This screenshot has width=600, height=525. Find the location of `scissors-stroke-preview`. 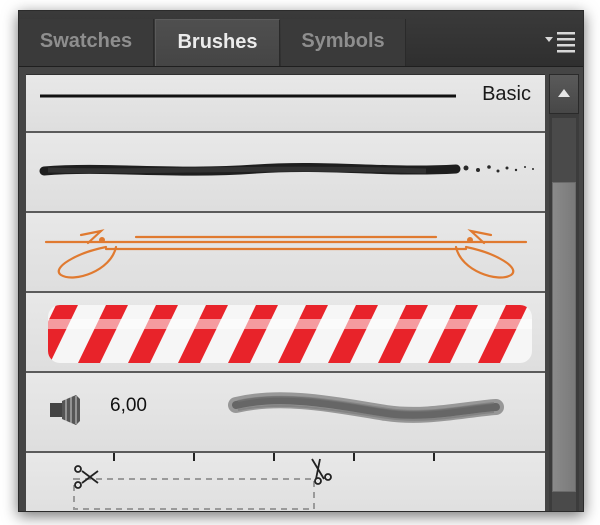

scissors-stroke-preview is located at coordinates (254, 481).